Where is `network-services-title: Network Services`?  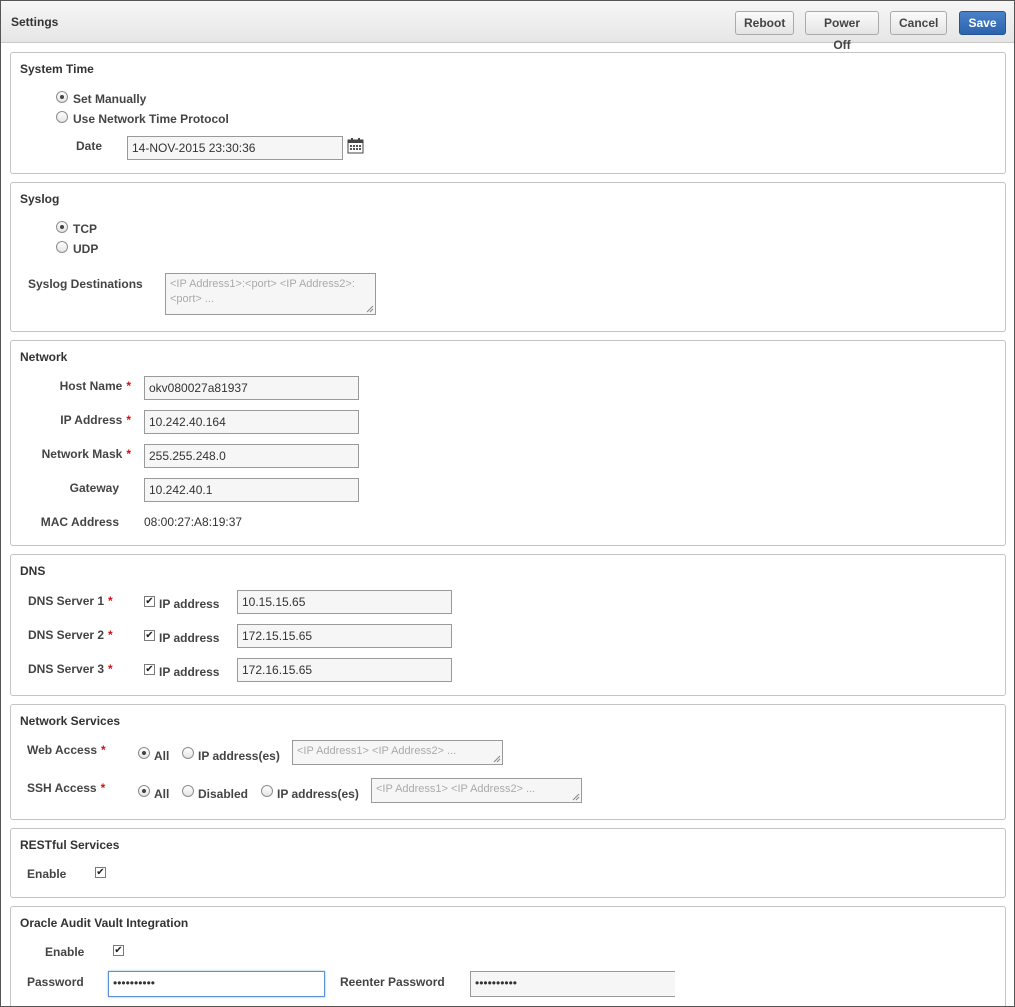 network-services-title: Network Services is located at coordinates (70, 721).